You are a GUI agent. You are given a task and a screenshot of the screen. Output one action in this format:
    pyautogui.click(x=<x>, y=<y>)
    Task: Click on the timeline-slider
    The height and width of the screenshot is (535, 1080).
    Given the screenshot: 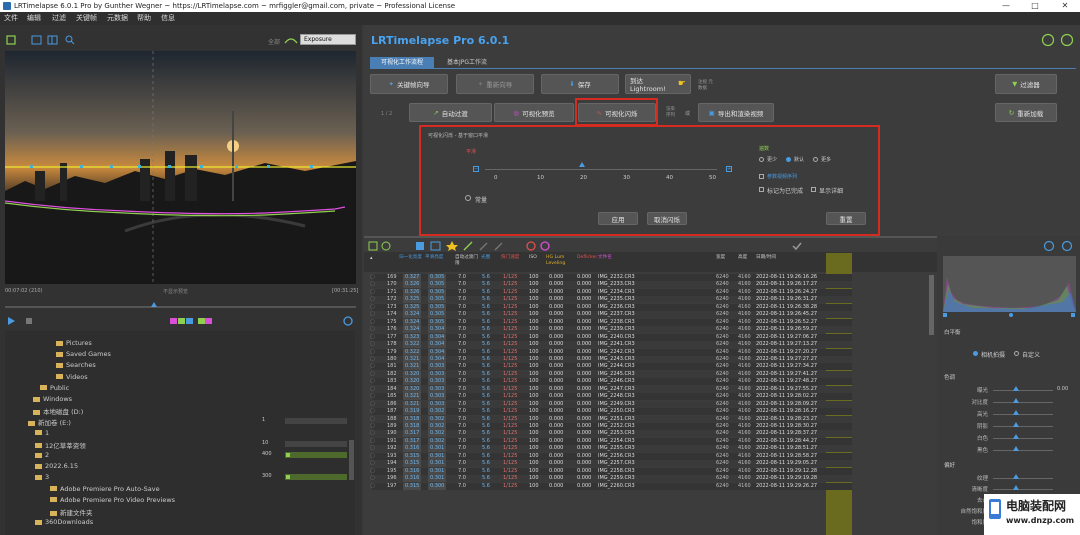 What is the action you would take?
    pyautogui.click(x=180, y=307)
    